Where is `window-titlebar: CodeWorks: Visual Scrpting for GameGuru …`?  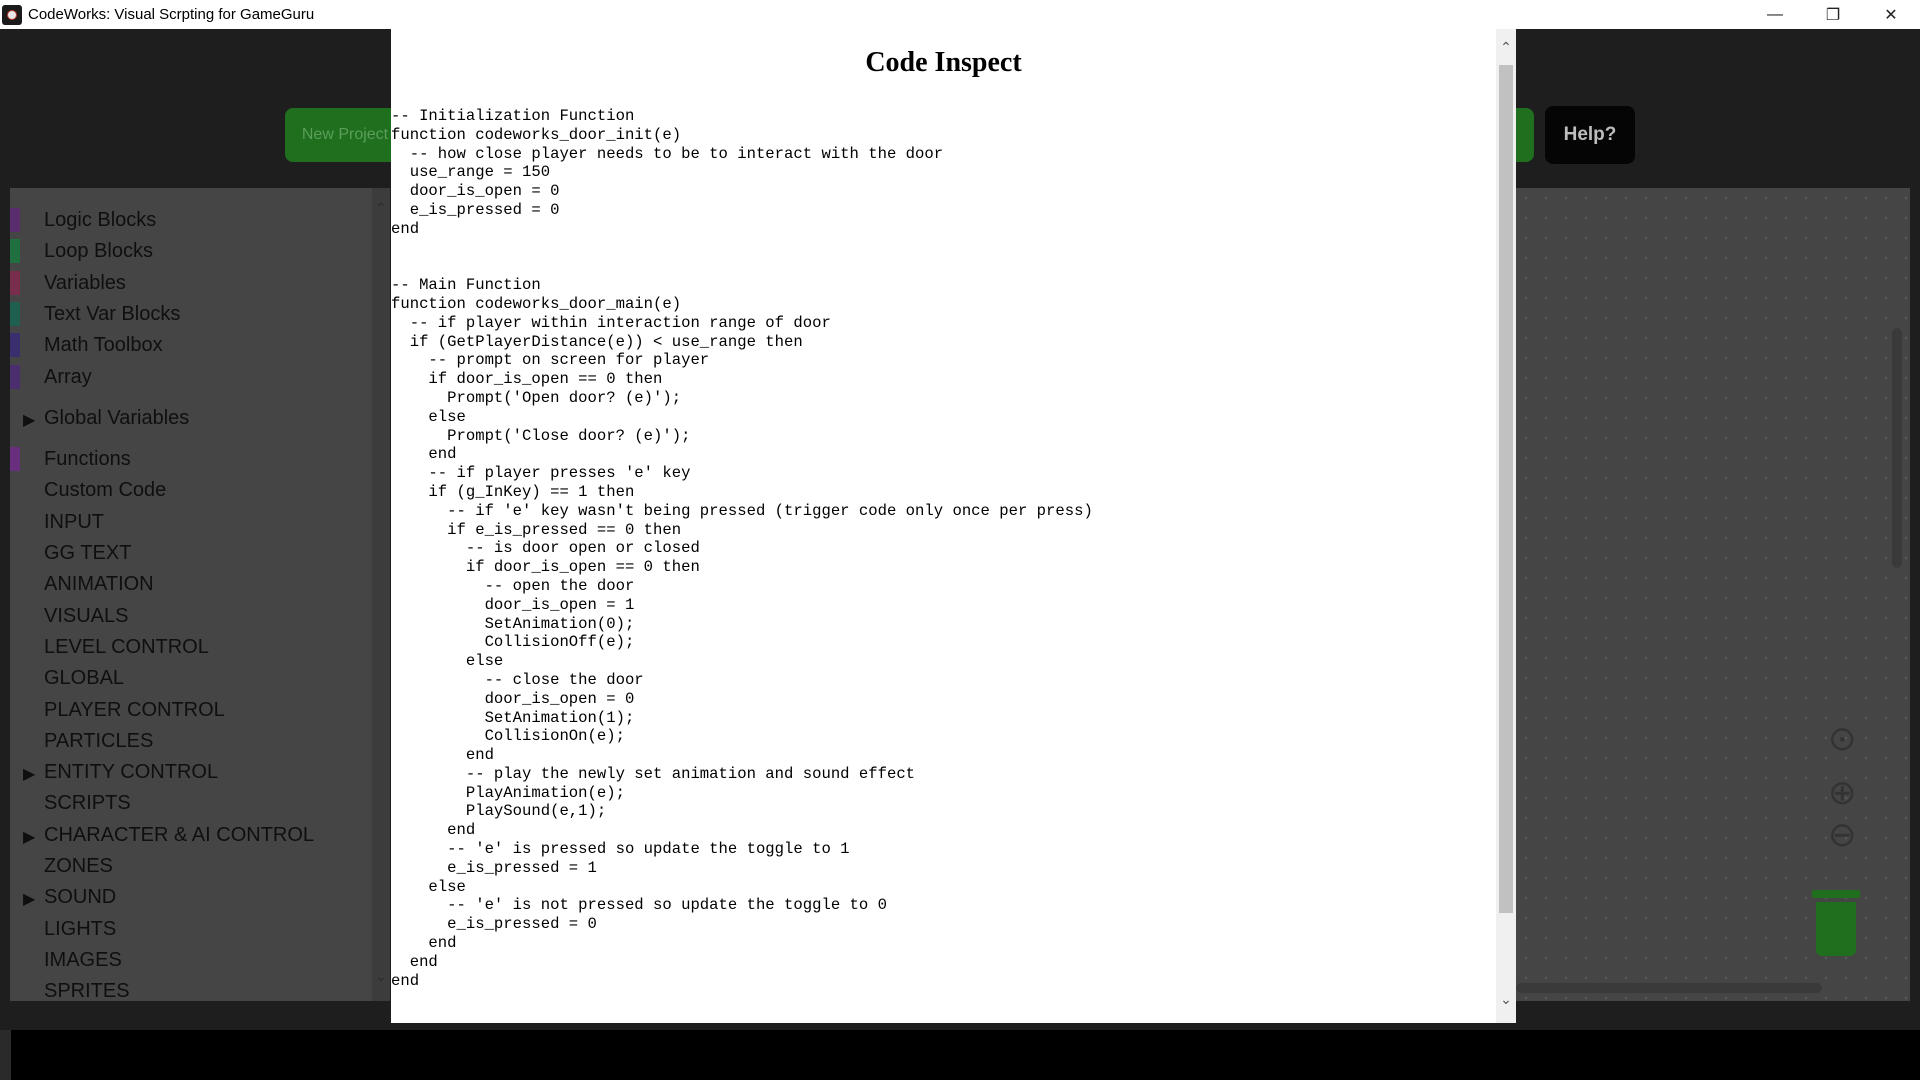
window-titlebar: CodeWorks: Visual Scrpting for GameGuru … is located at coordinates (960, 14).